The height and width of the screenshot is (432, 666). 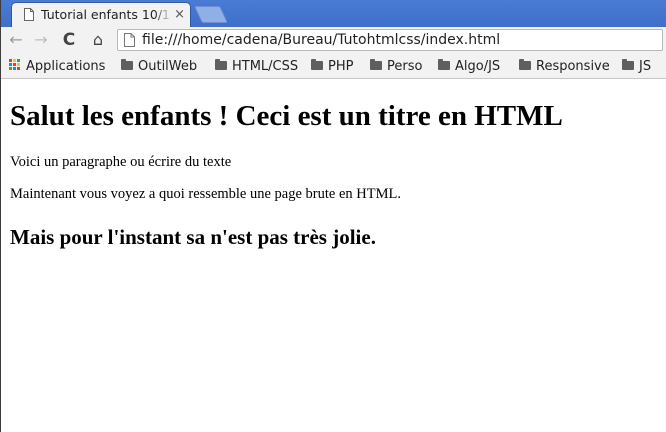 I want to click on bookmark-folder-outilweb: OutilWeb, so click(x=159, y=66).